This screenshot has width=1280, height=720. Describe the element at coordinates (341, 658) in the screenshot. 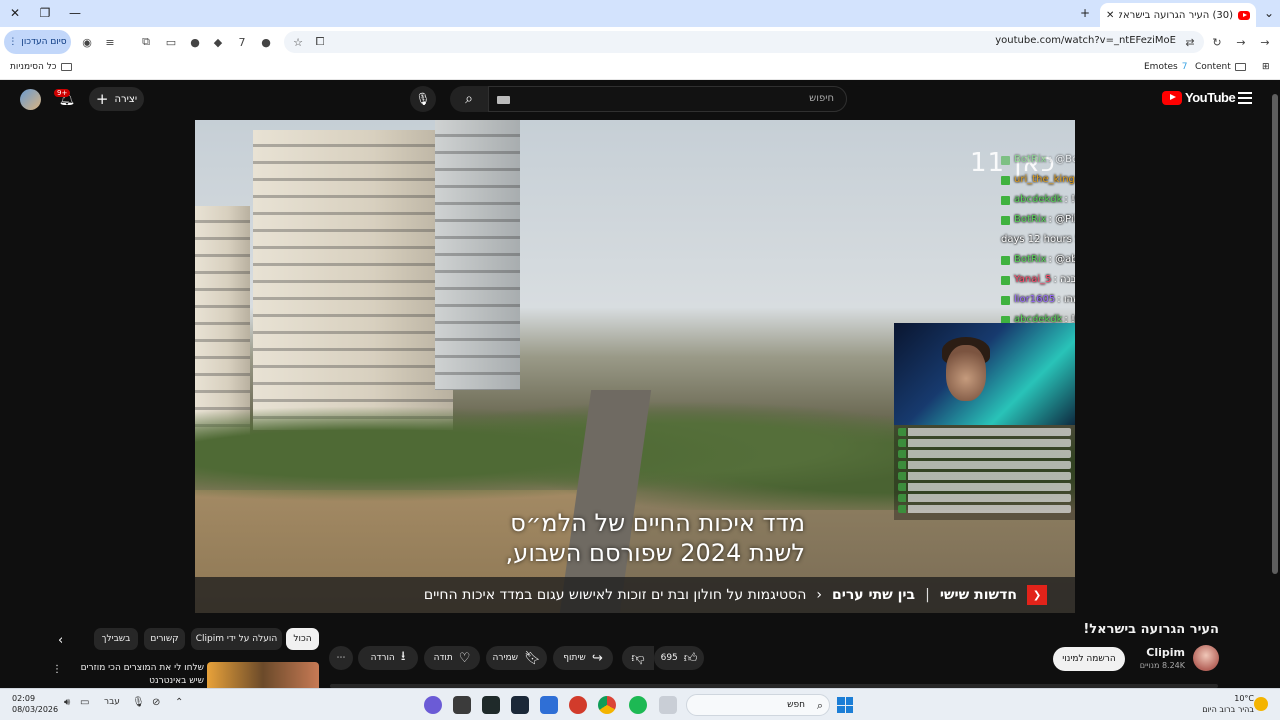

I see `more-actions-button: ⋯` at that location.